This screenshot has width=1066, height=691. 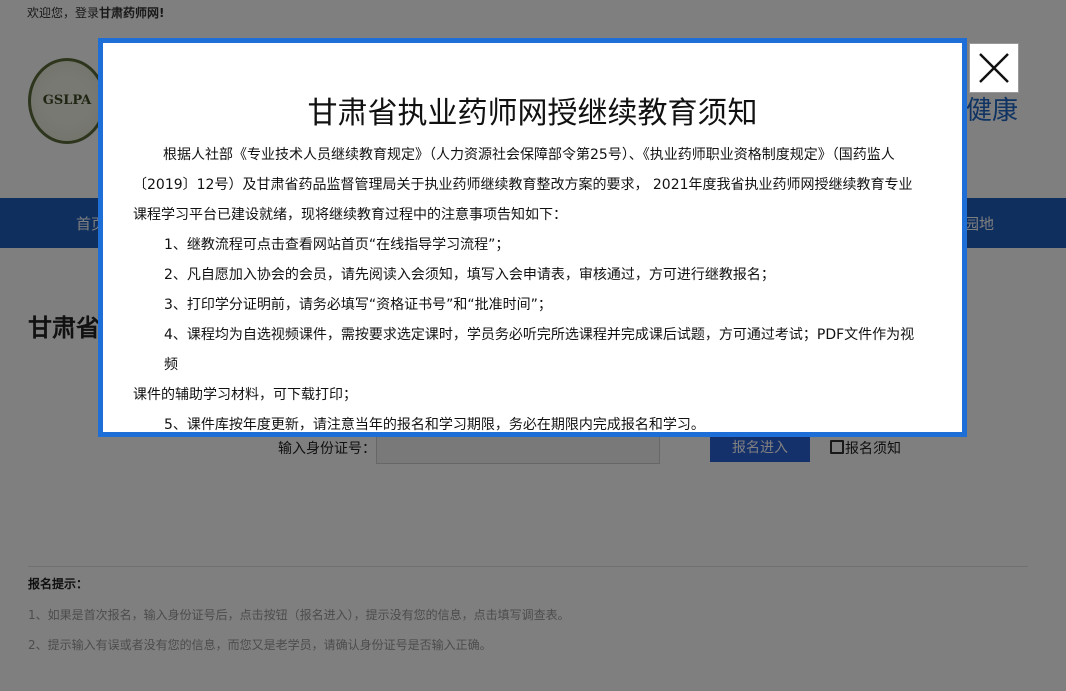 I want to click on close-icon, so click(x=994, y=68).